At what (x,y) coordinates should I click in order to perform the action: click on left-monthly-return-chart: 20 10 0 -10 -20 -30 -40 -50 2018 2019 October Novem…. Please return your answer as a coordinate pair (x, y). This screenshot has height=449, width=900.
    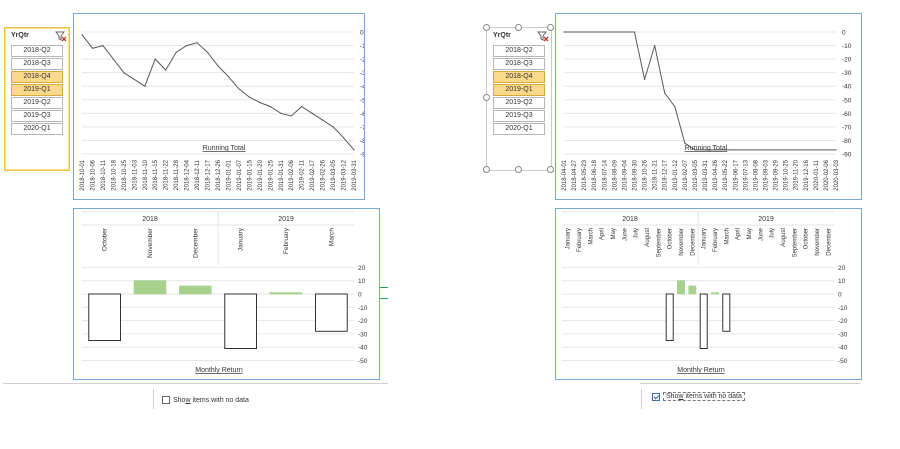
    Looking at the image, I should click on (226, 294).